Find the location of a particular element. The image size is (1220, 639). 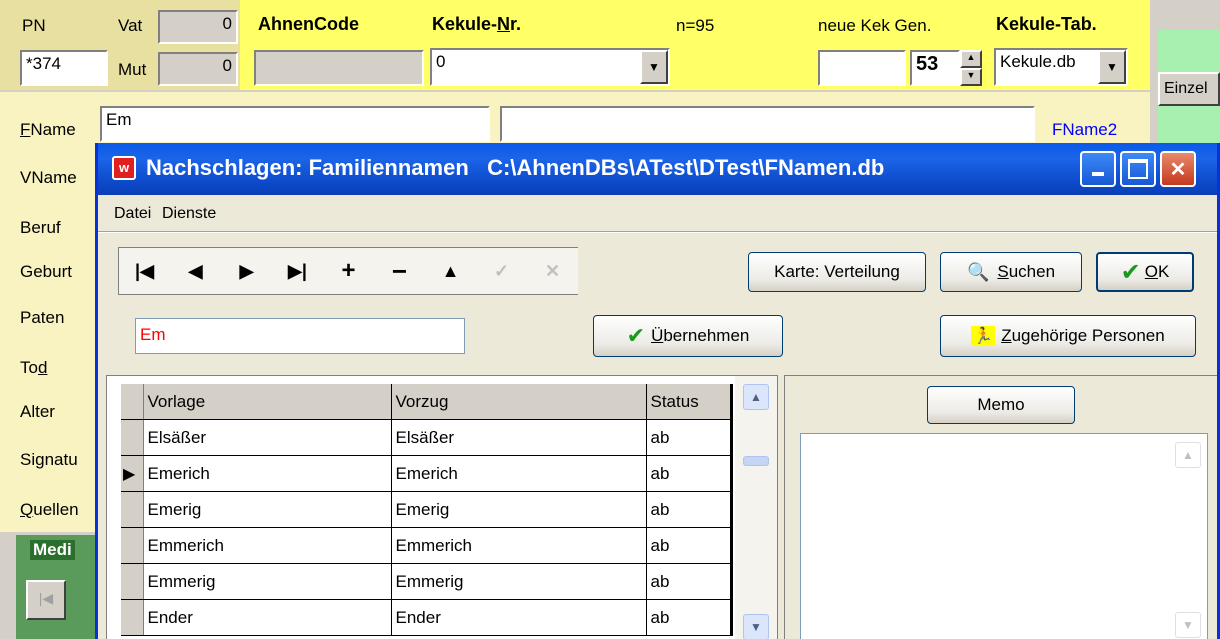

beruf-label: Beruf is located at coordinates (40, 227).